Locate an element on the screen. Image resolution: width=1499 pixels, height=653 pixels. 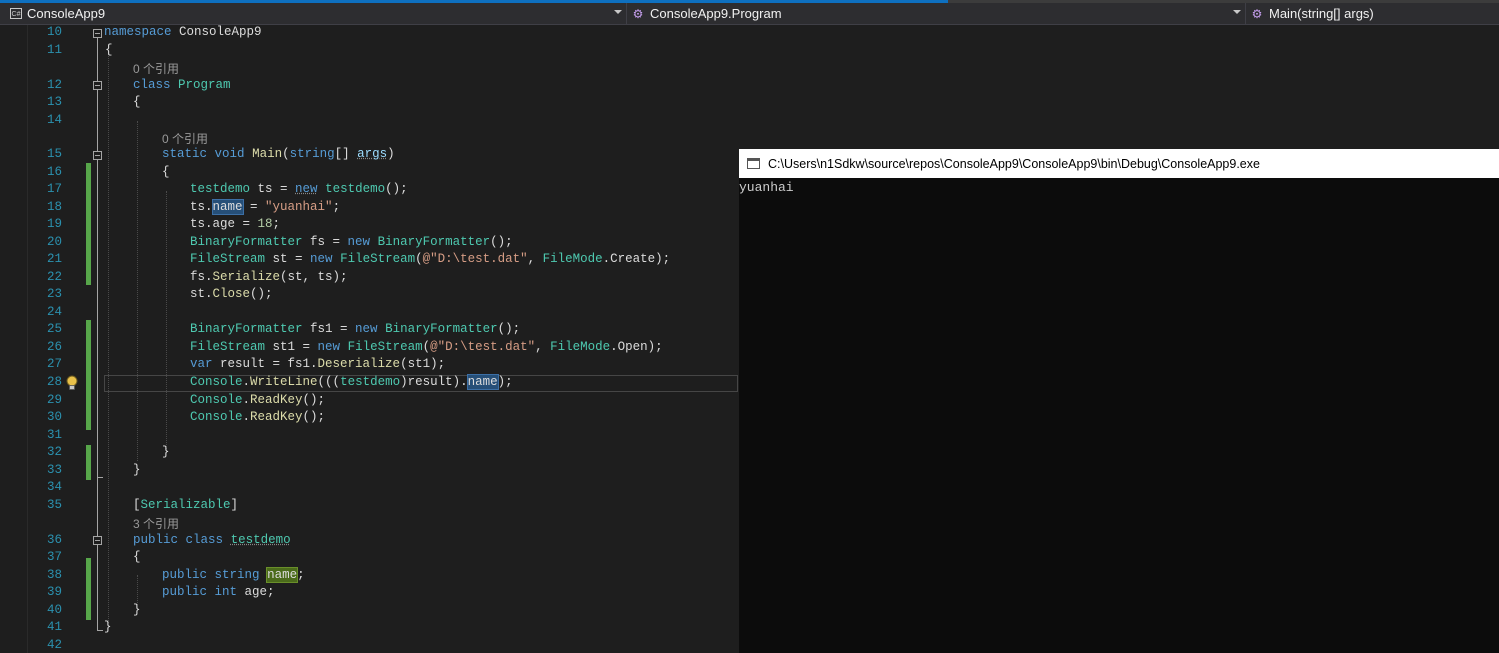
member-dropdown: ⚙ Main(string[] args) is located at coordinates (1372, 13).